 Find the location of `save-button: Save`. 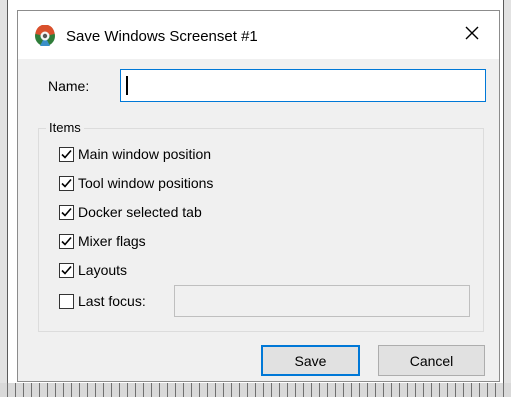

save-button: Save is located at coordinates (310, 360).